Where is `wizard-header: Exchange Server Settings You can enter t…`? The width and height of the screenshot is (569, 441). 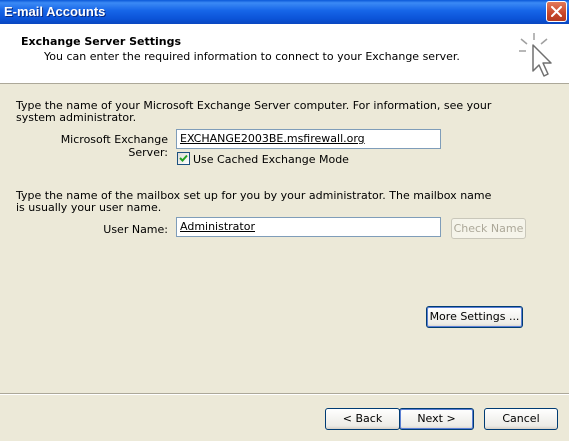
wizard-header: Exchange Server Settings You can enter t… is located at coordinates (284, 54).